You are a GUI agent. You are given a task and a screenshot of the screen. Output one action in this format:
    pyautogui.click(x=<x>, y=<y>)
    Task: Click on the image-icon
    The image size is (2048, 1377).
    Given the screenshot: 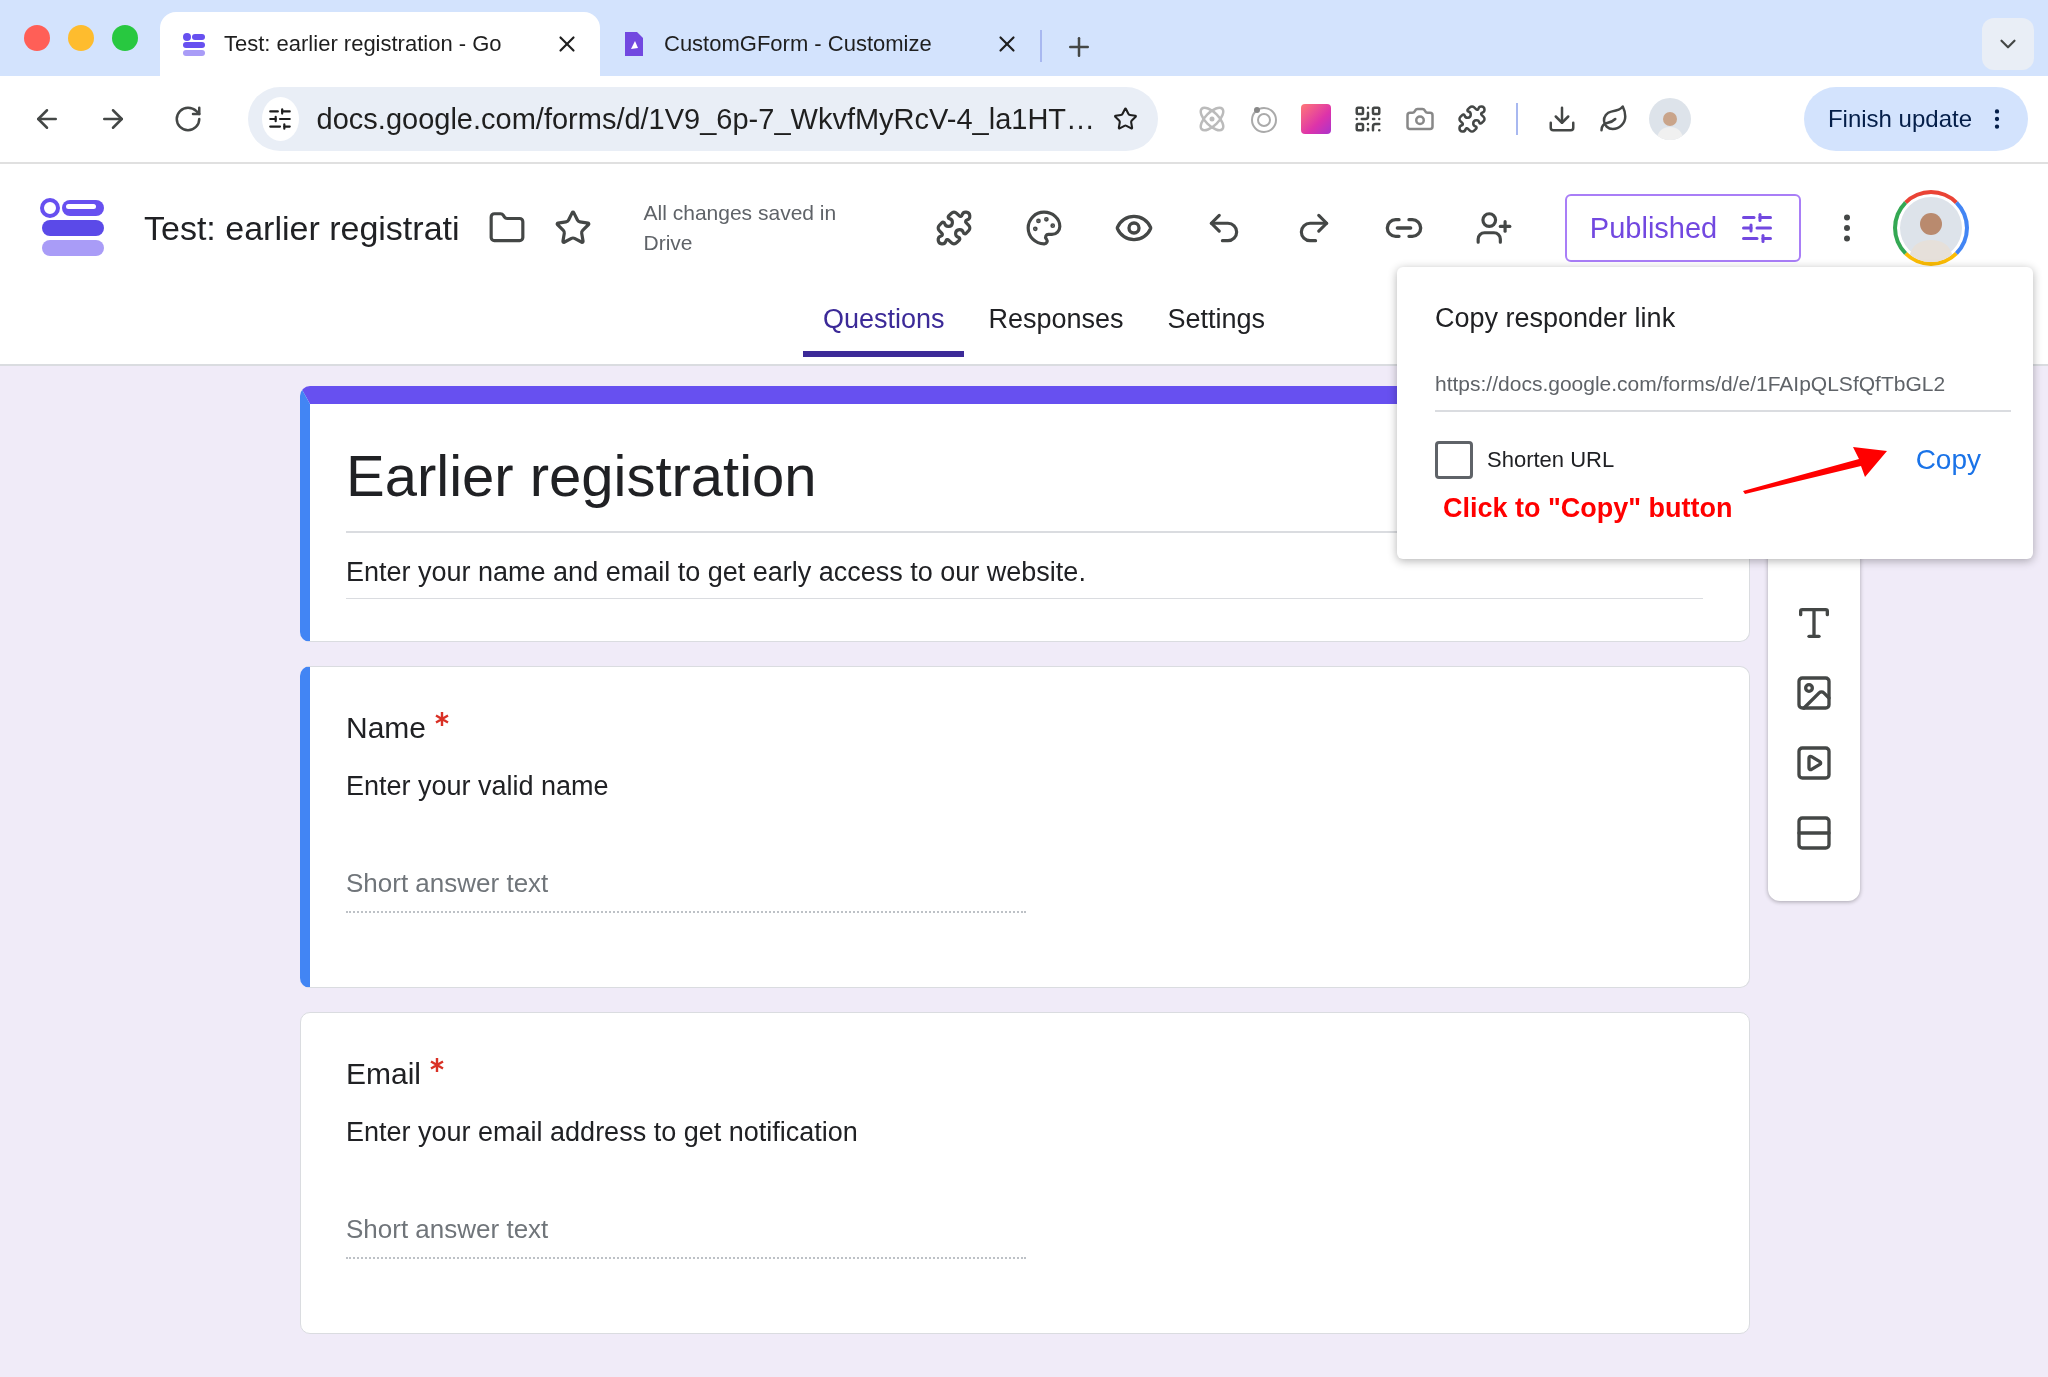 What is the action you would take?
    pyautogui.click(x=1814, y=693)
    